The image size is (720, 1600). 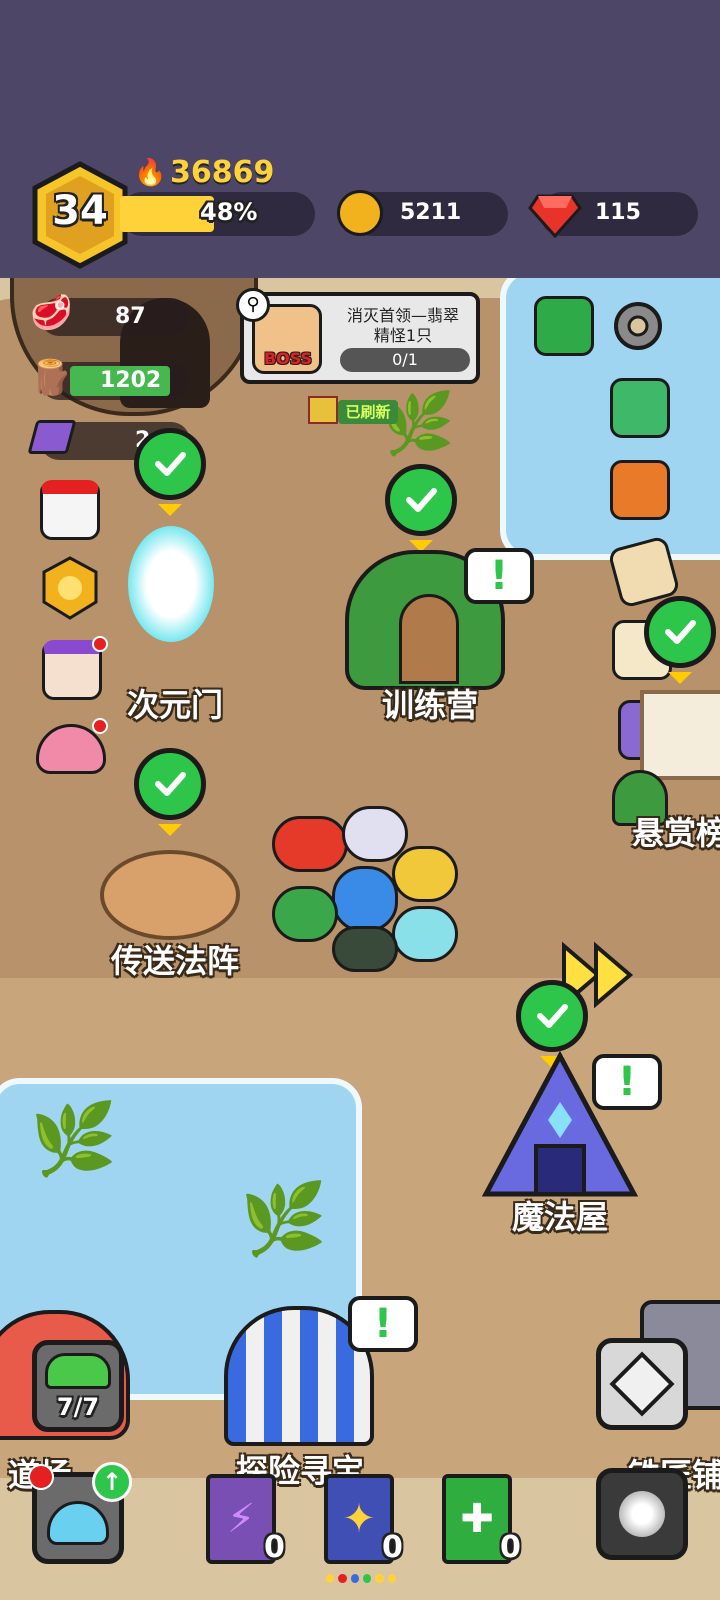 I want to click on fire-icon: 🔥, so click(x=150, y=173).